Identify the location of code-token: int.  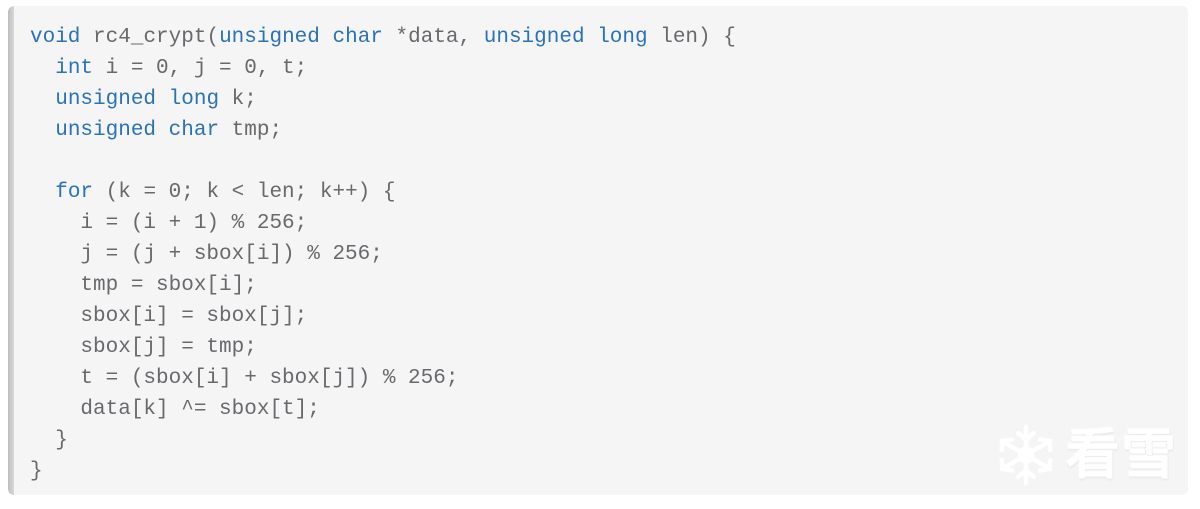
(74, 68).